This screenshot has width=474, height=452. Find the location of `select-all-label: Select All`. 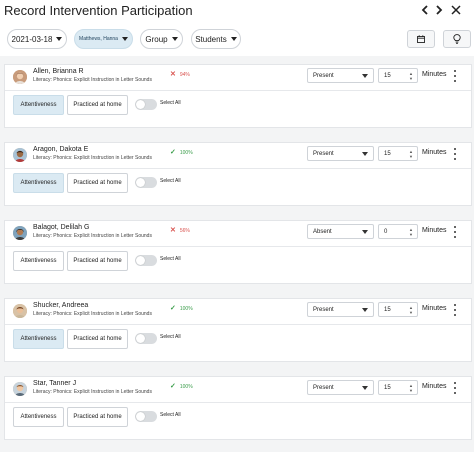

select-all-label: Select All is located at coordinates (170, 337).